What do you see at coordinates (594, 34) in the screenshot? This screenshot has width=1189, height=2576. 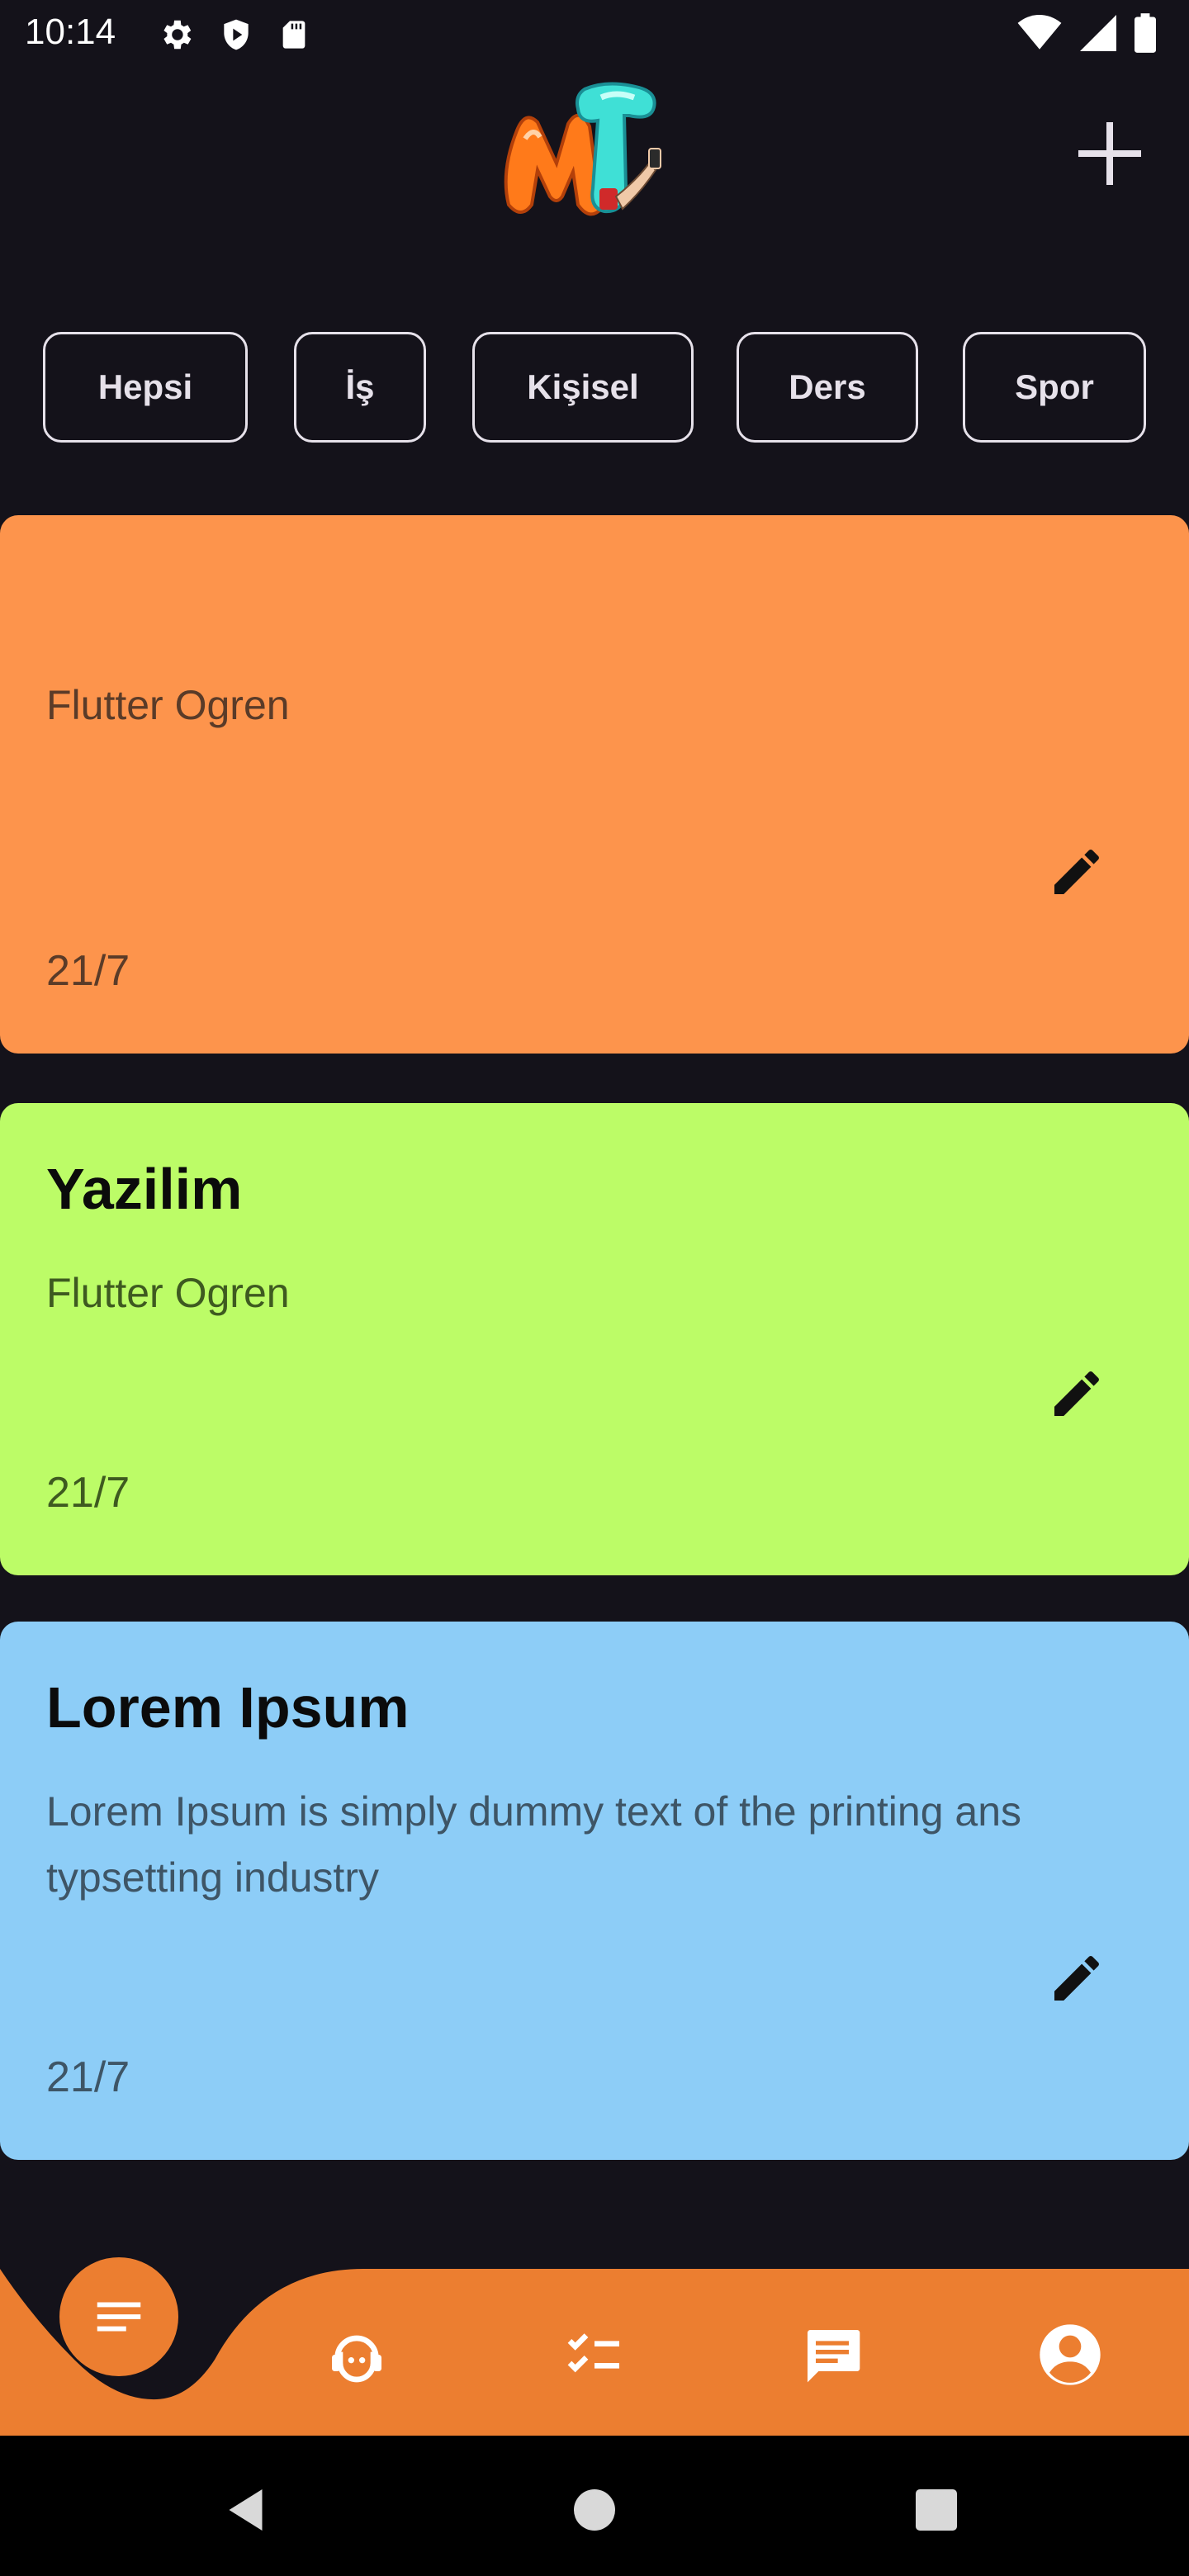 I see `status-bar: 10:14` at bounding box center [594, 34].